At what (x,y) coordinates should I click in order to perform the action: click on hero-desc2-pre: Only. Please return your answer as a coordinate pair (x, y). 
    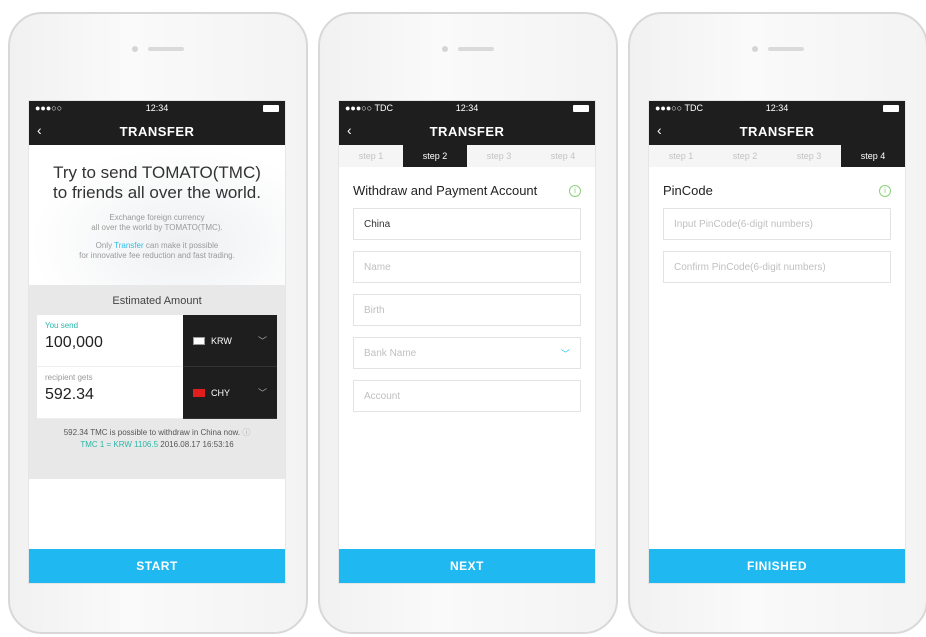
    Looking at the image, I should click on (105, 245).